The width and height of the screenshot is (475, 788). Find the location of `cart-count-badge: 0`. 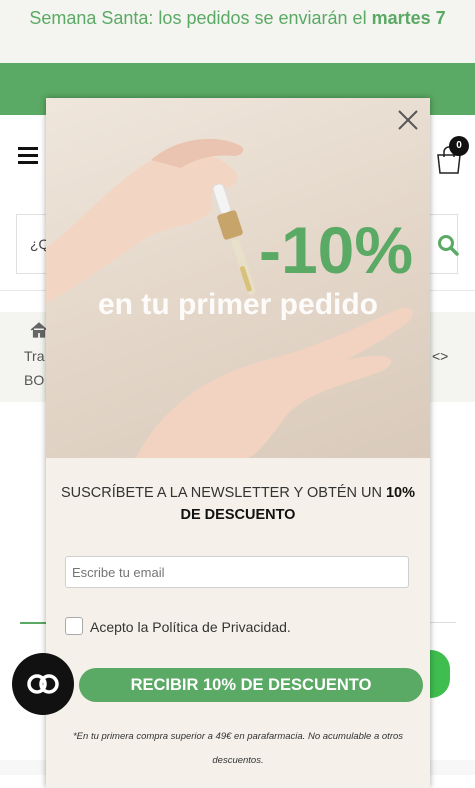

cart-count-badge: 0 is located at coordinates (459, 146).